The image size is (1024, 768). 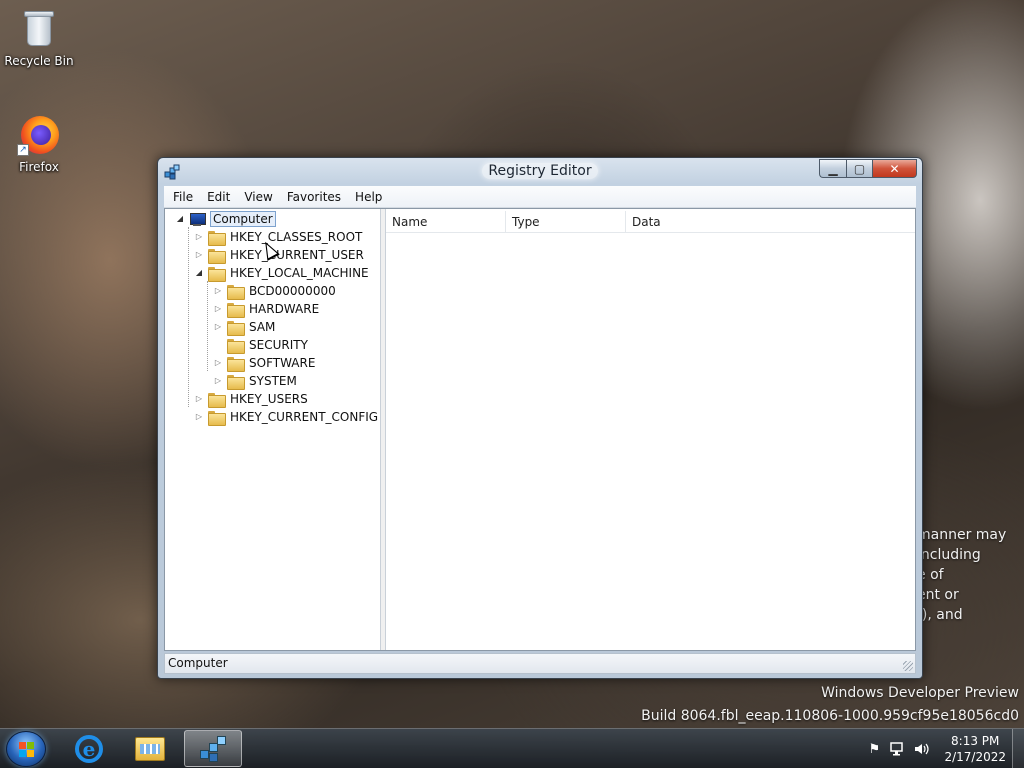 I want to click on desktop-icon-label: Firefox, so click(x=39, y=167).